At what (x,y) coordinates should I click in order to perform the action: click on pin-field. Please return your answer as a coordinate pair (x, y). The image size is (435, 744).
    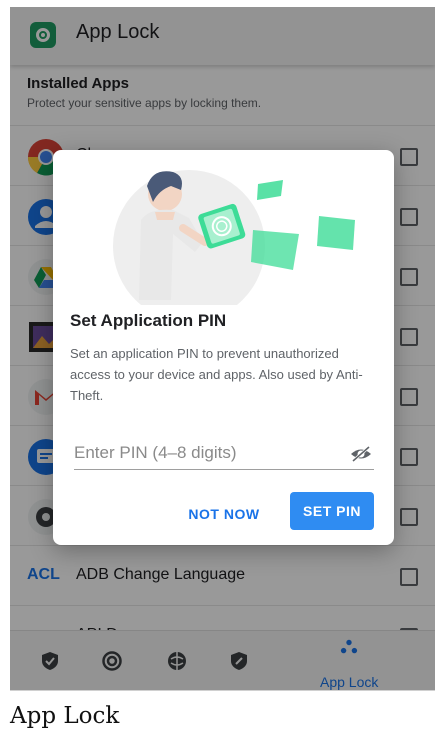
    Looking at the image, I should click on (224, 454).